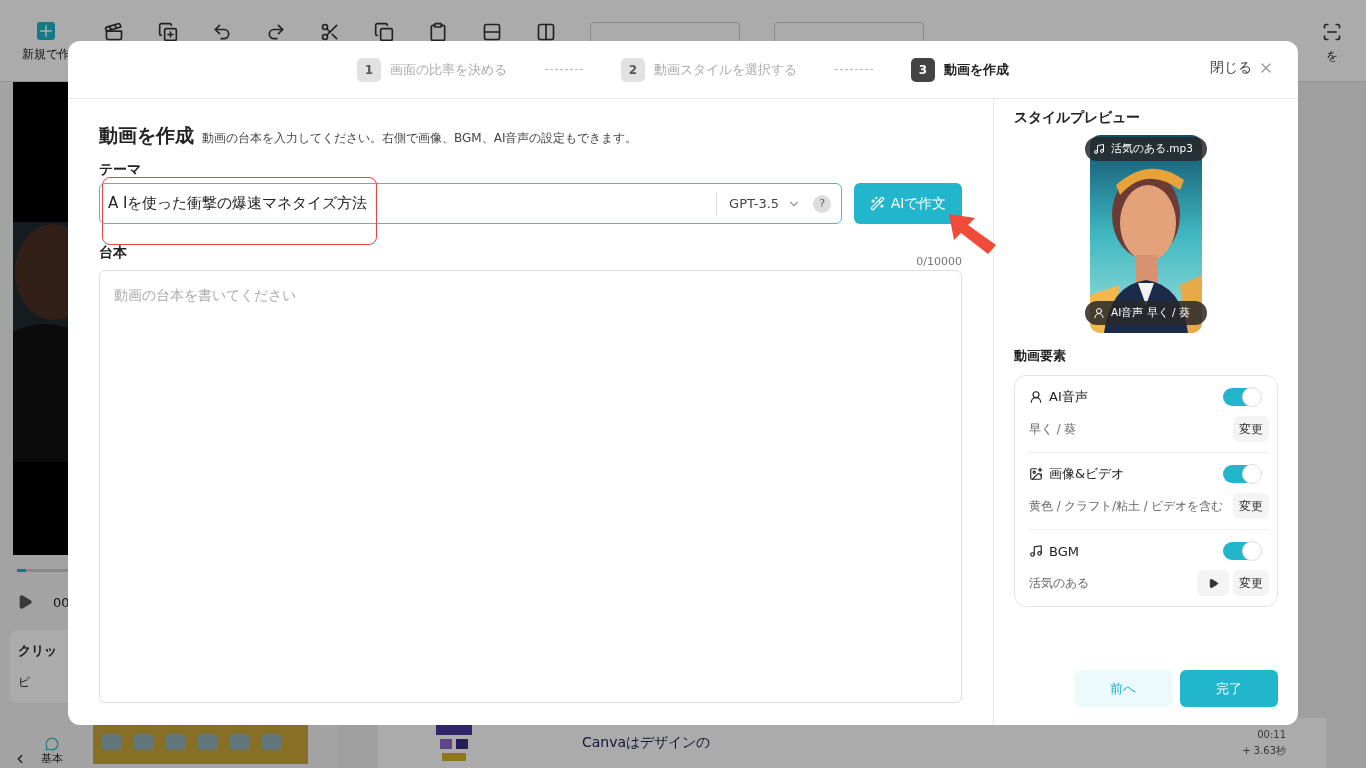 This screenshot has width=1366, height=768. I want to click on element-title: 画像&ビデオ, so click(1087, 474).